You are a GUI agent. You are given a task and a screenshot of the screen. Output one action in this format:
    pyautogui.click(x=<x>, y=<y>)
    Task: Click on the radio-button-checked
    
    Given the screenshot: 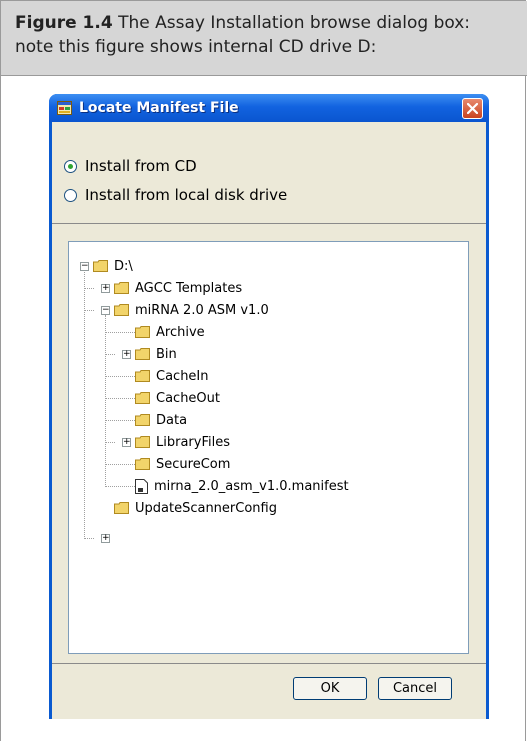 What is the action you would take?
    pyautogui.click(x=70, y=166)
    